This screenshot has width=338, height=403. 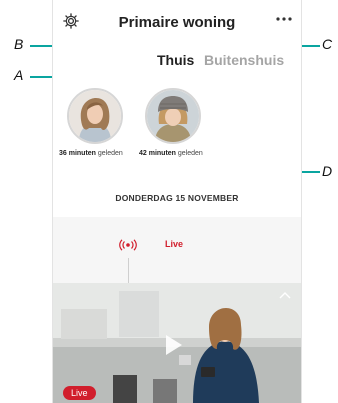 I want to click on annotation-label-c: C, so click(x=327, y=44).